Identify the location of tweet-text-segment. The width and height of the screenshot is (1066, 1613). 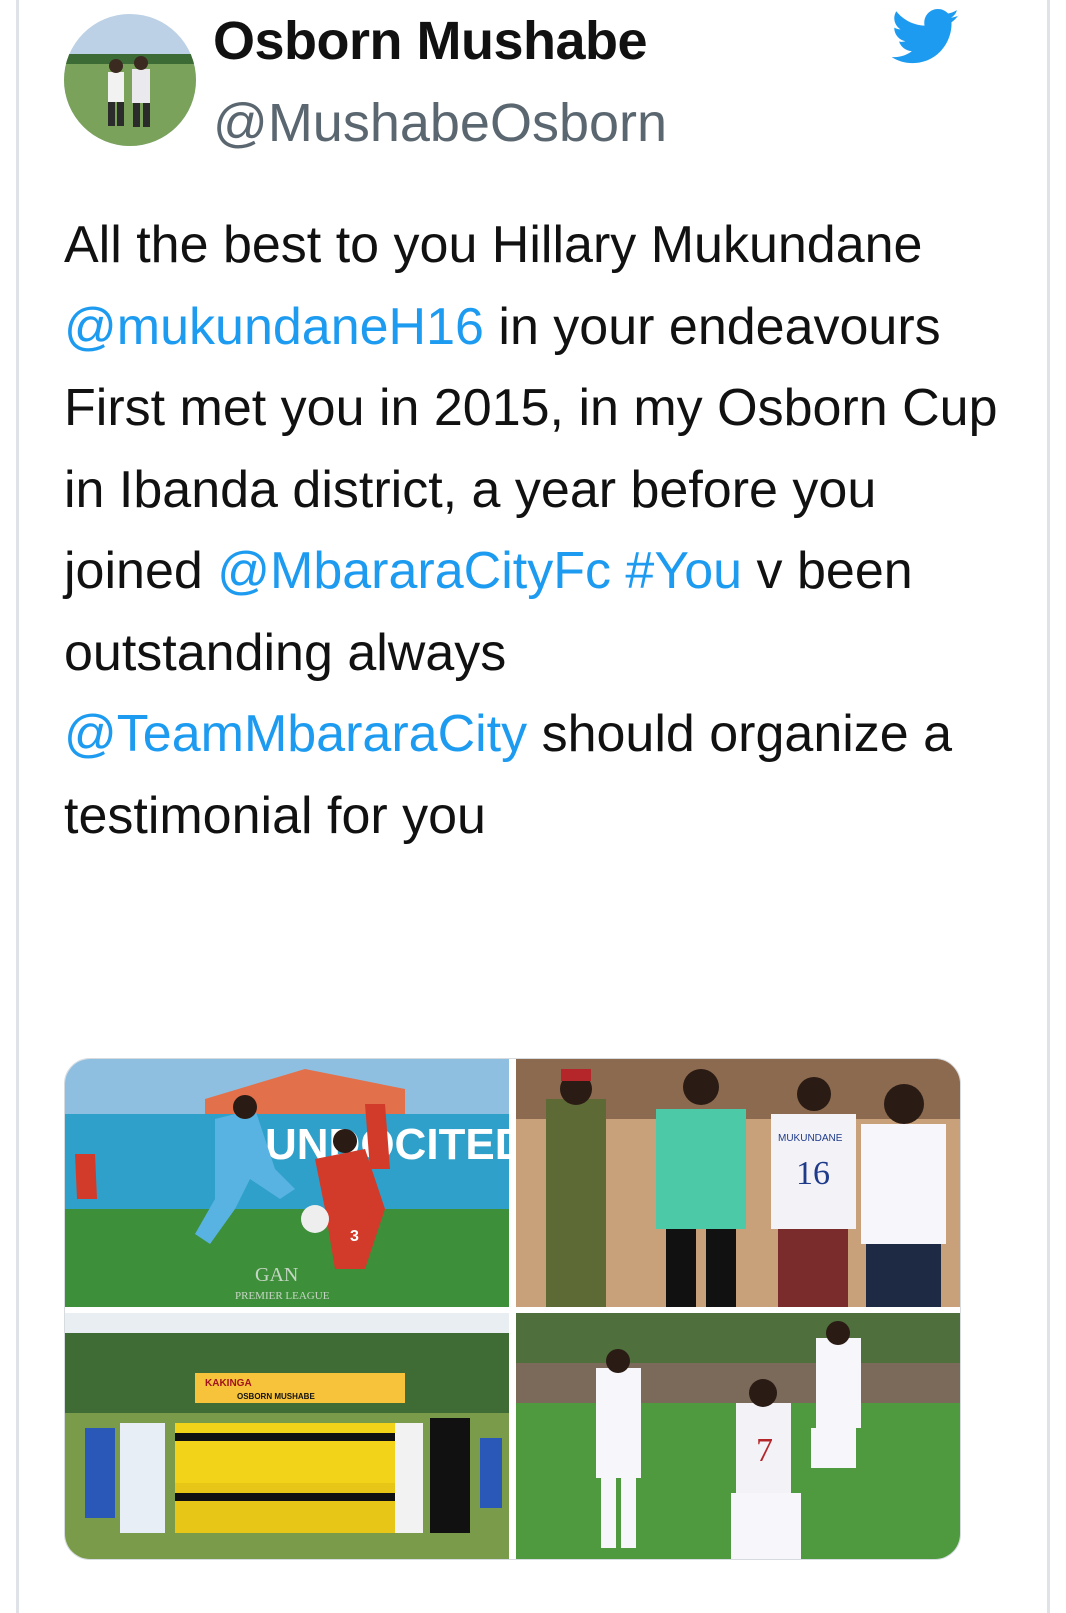
(618, 571).